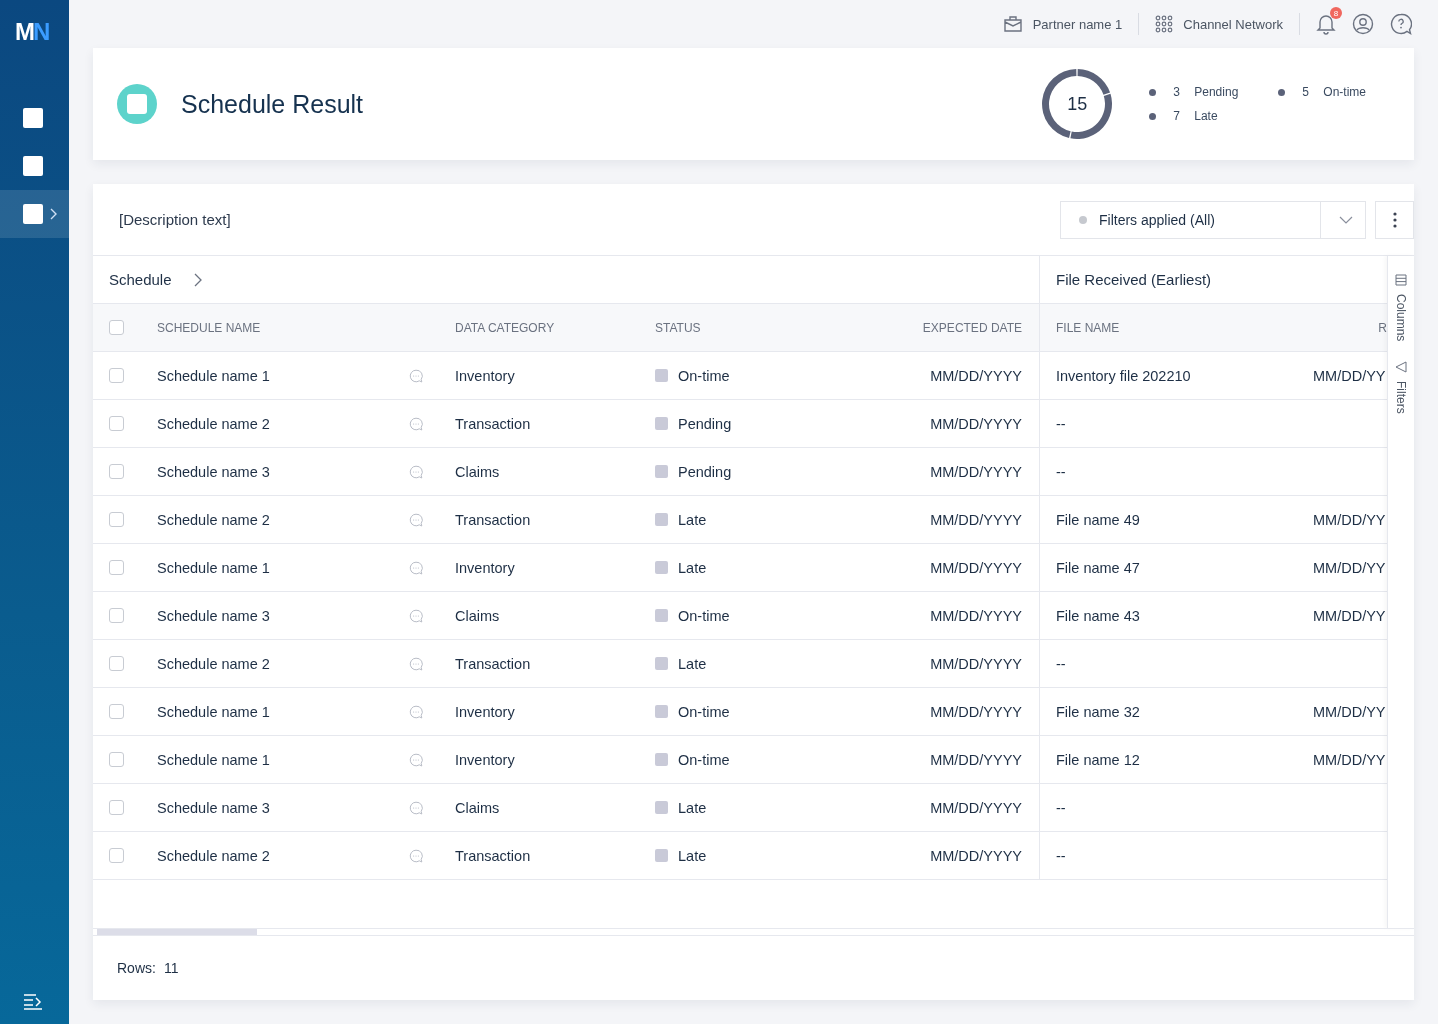  Describe the element at coordinates (1098, 759) in the screenshot. I see `table-cell: File name 12` at that location.